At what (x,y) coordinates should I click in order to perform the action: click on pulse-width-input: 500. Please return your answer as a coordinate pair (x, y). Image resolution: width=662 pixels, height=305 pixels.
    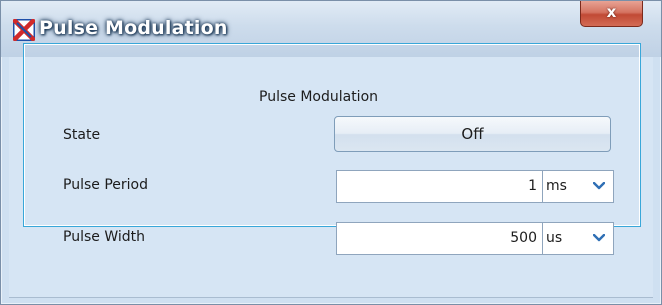
    Looking at the image, I should click on (440, 238).